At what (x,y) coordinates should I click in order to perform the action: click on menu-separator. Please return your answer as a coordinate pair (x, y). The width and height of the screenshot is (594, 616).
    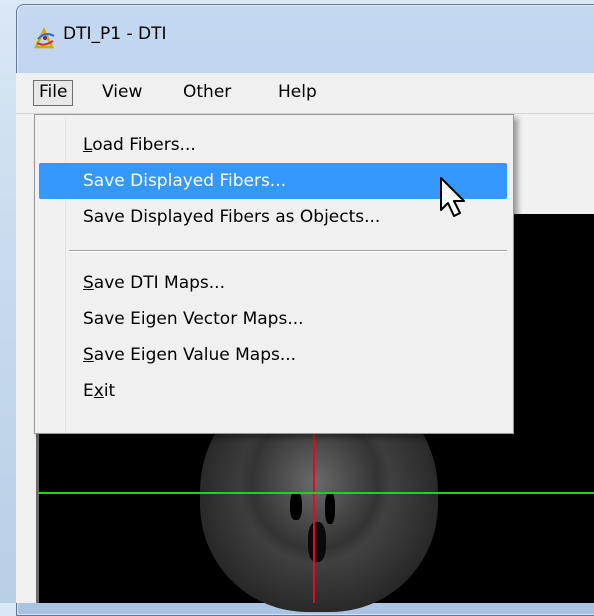
    Looking at the image, I should click on (288, 251).